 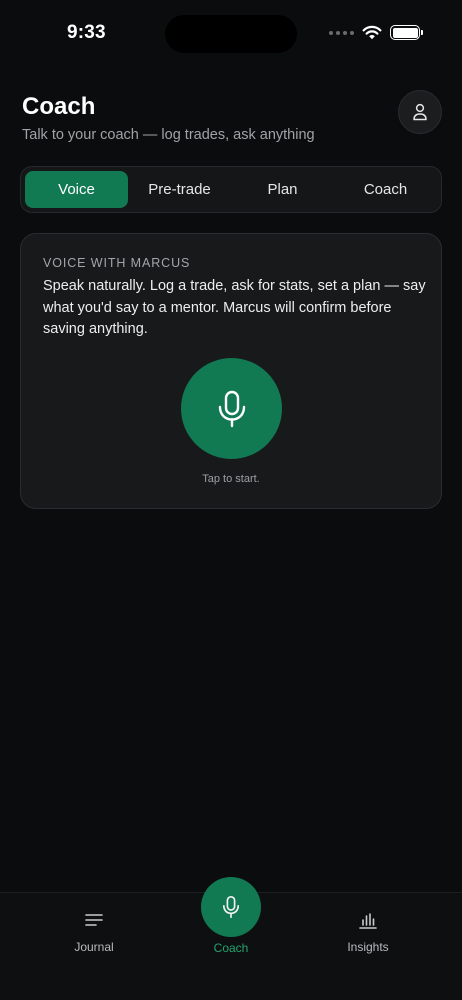 What do you see at coordinates (385, 189) in the screenshot?
I see `tab-coach: Coach` at bounding box center [385, 189].